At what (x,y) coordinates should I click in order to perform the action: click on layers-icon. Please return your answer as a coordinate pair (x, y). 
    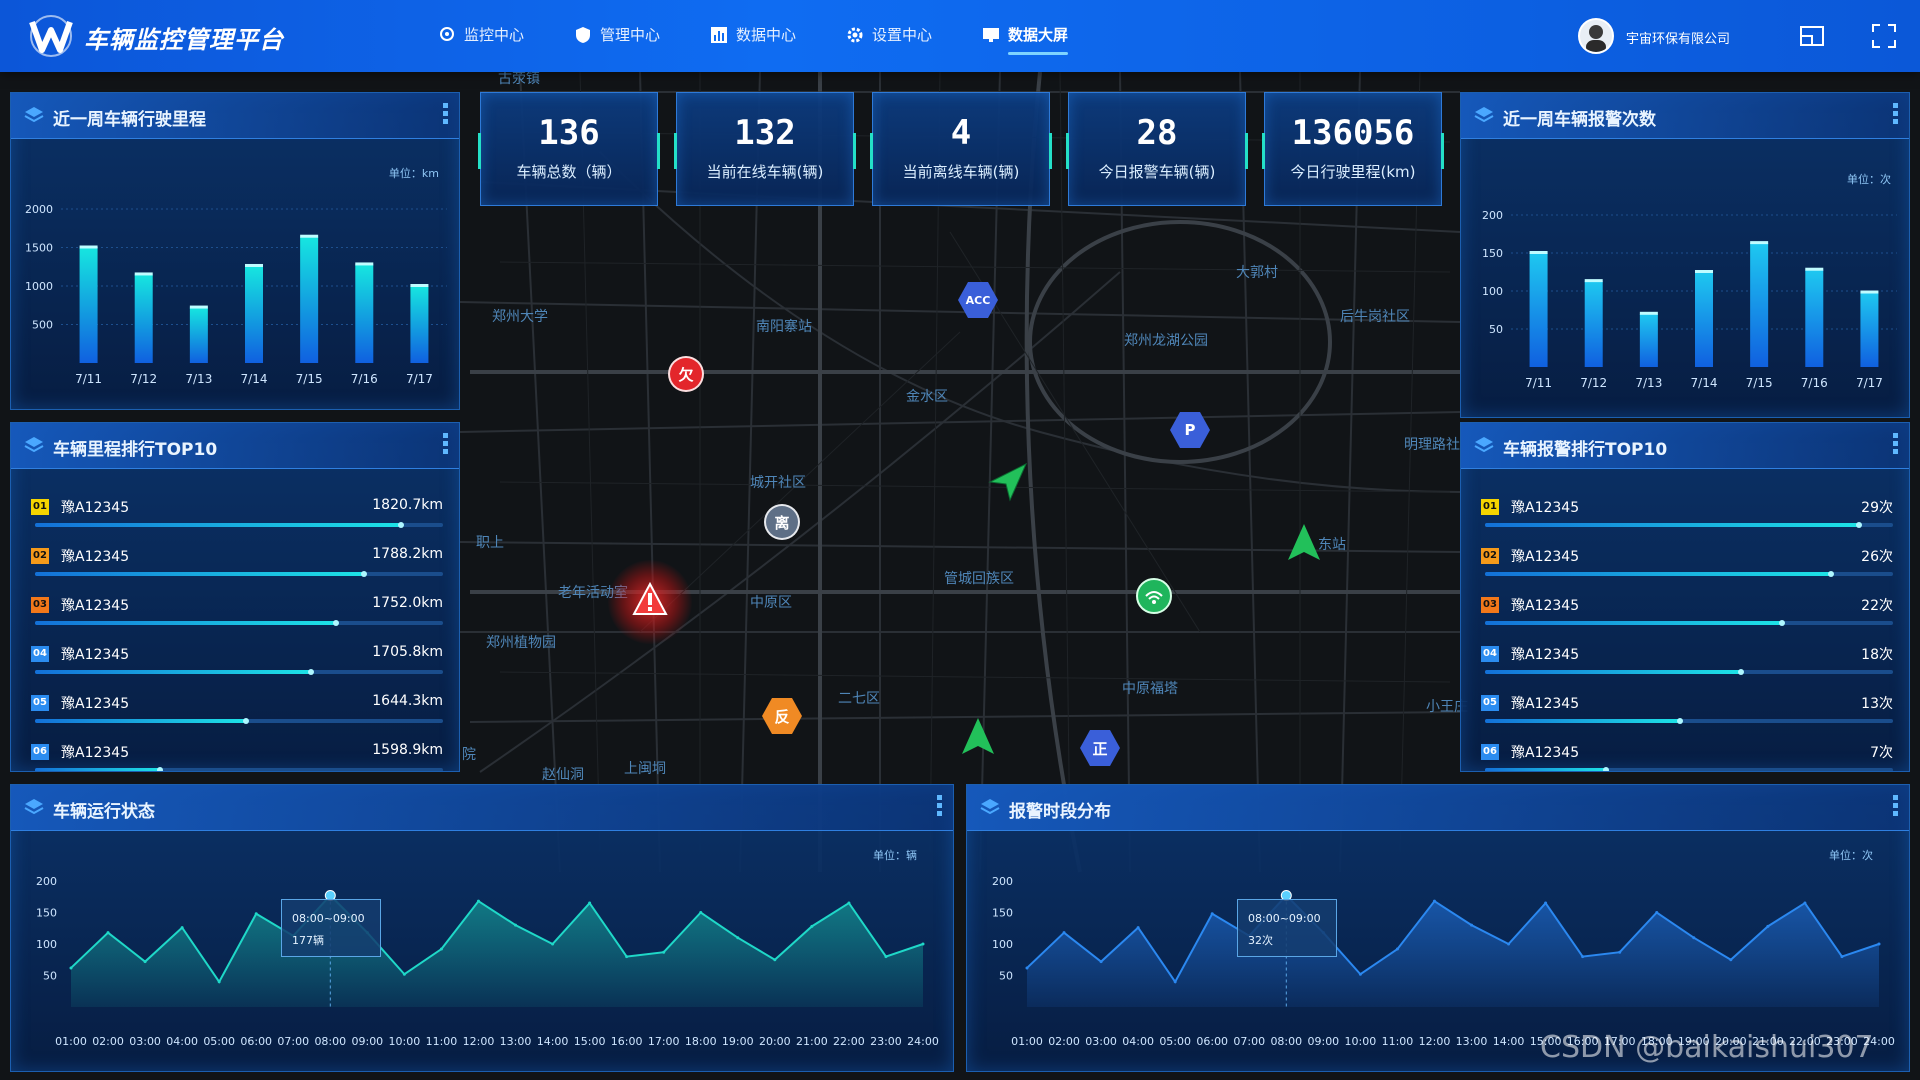
    Looking at the image, I should click on (1484, 445).